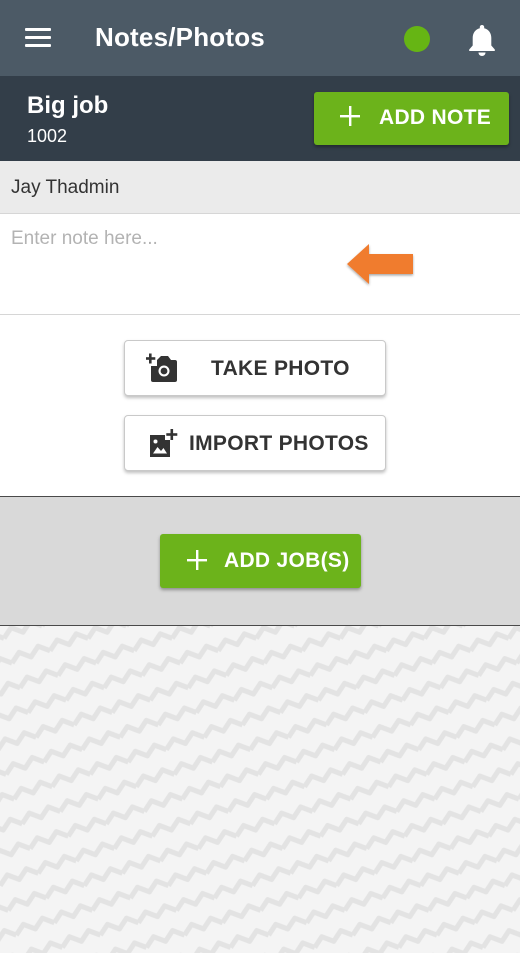 The height and width of the screenshot is (953, 520). I want to click on app-bar: Notes/Photos, so click(260, 38).